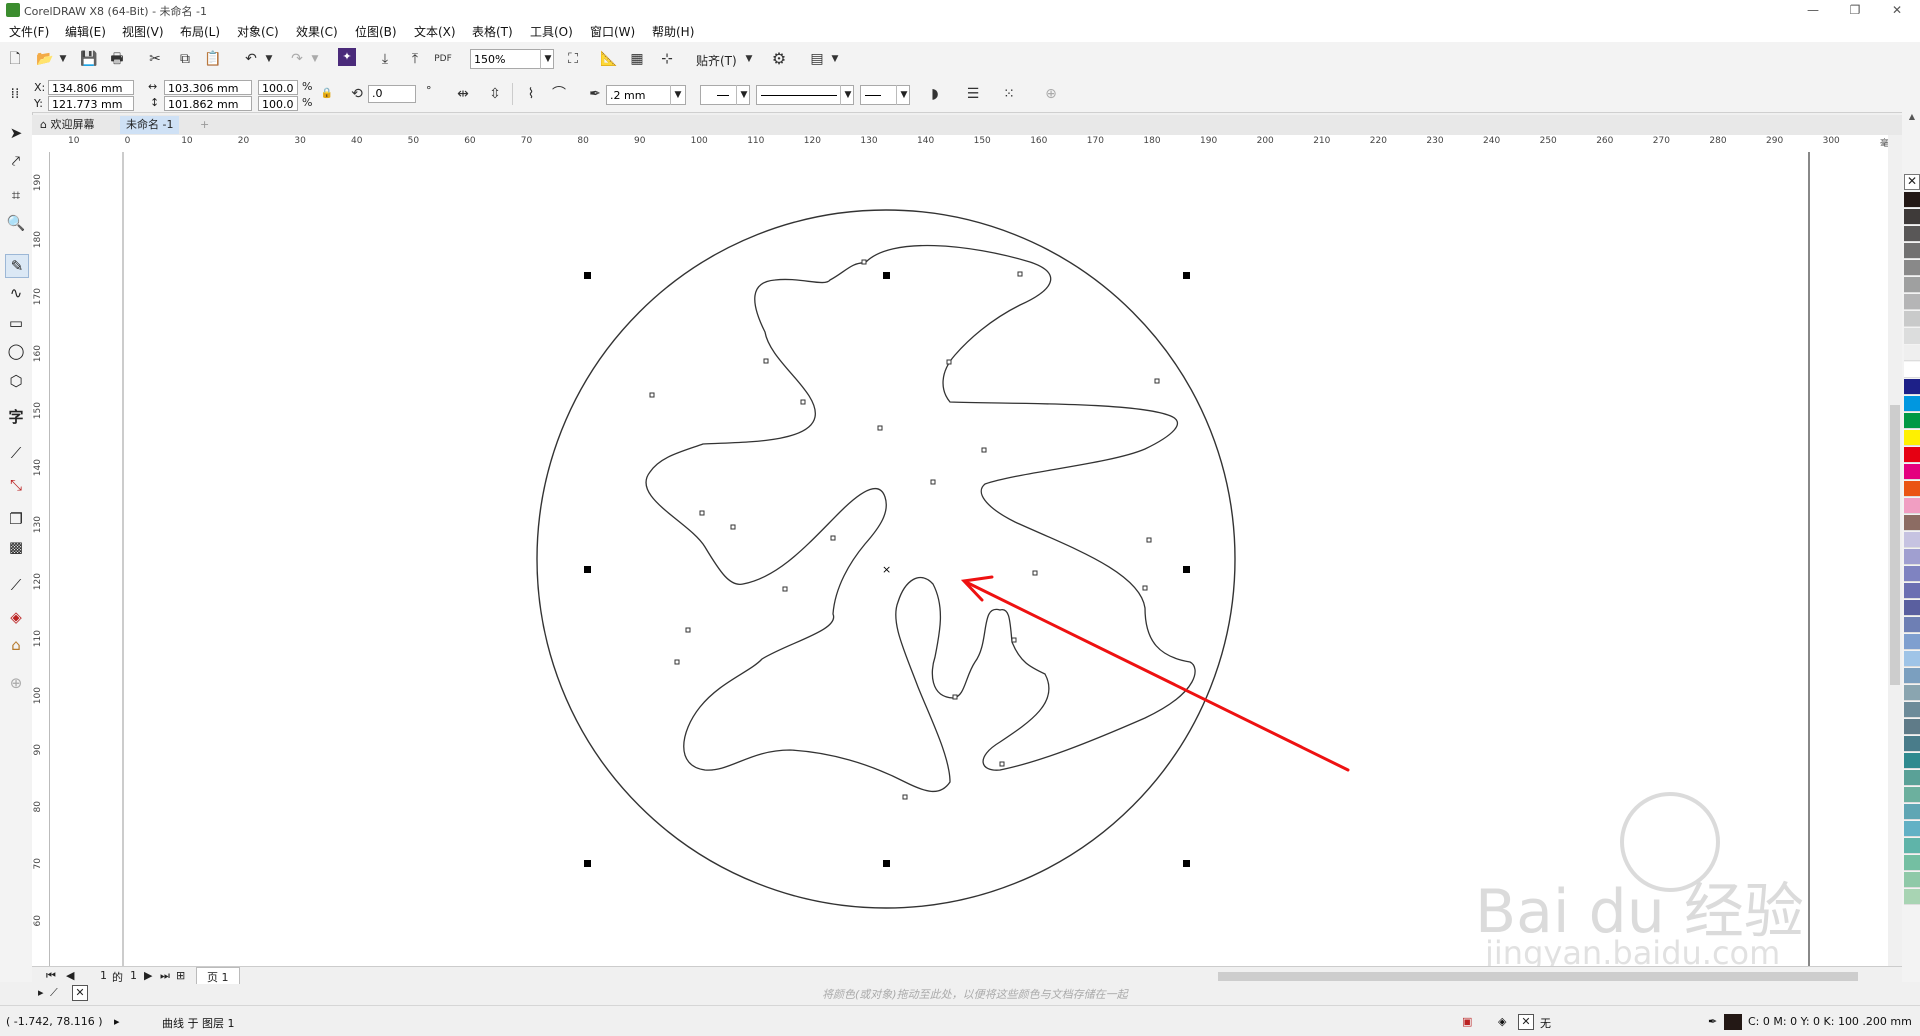  I want to click on smart-fill-tool-icon: ⌂, so click(16, 645).